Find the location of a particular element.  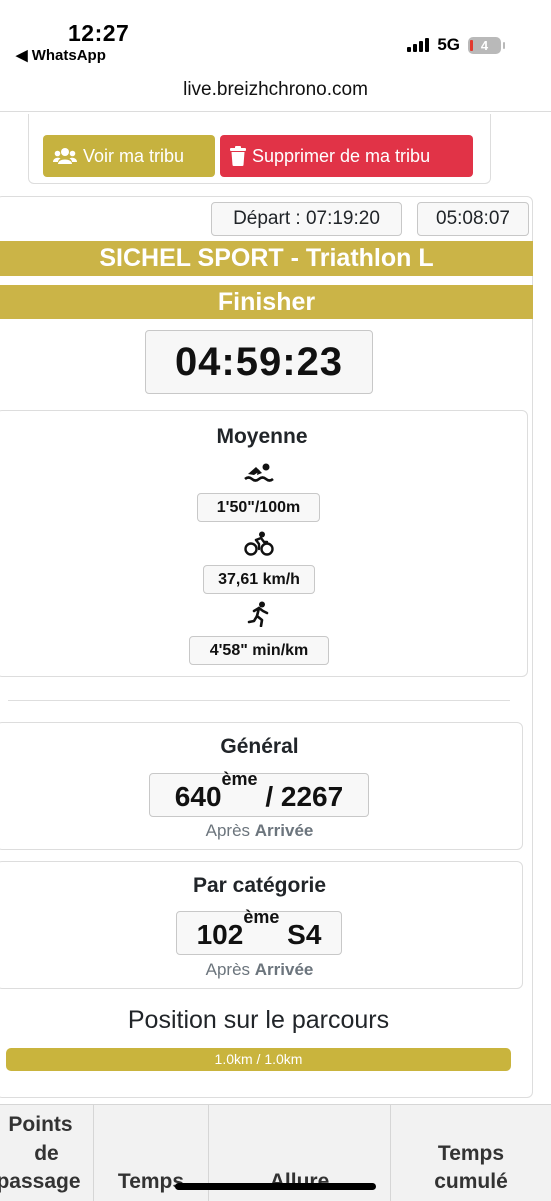

back-to-app-link: ◀ WhatsApp is located at coordinates (61, 55).